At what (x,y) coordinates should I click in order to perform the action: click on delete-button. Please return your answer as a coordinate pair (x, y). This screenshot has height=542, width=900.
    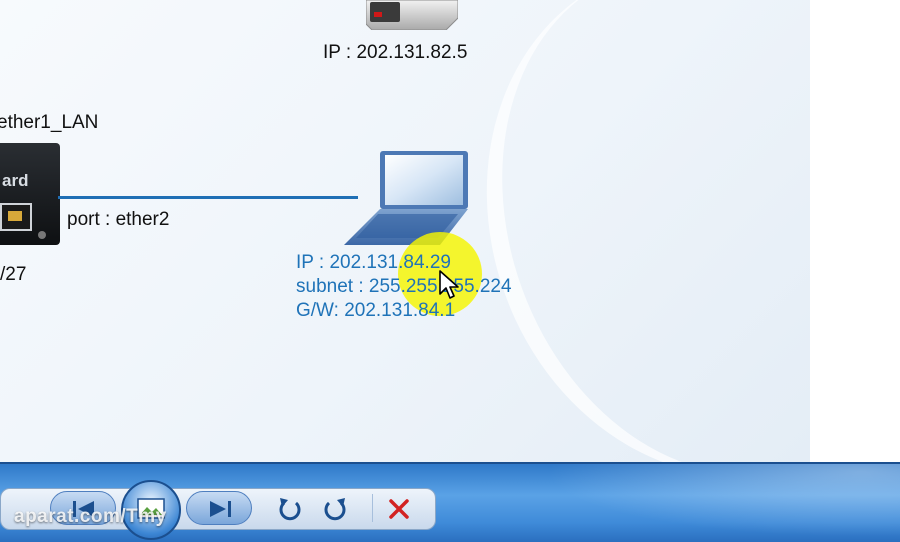
    Looking at the image, I should click on (399, 509).